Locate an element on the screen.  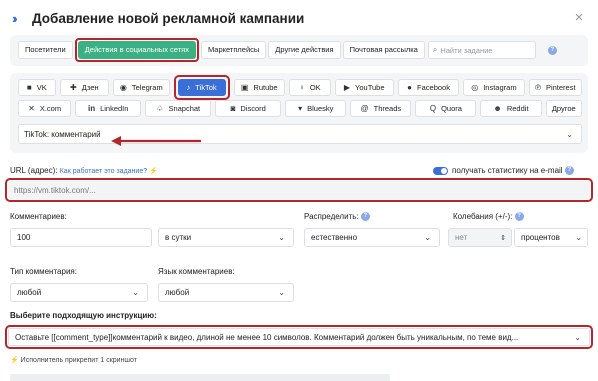
network-tiktok: ♪ TikTok is located at coordinates (201, 87).